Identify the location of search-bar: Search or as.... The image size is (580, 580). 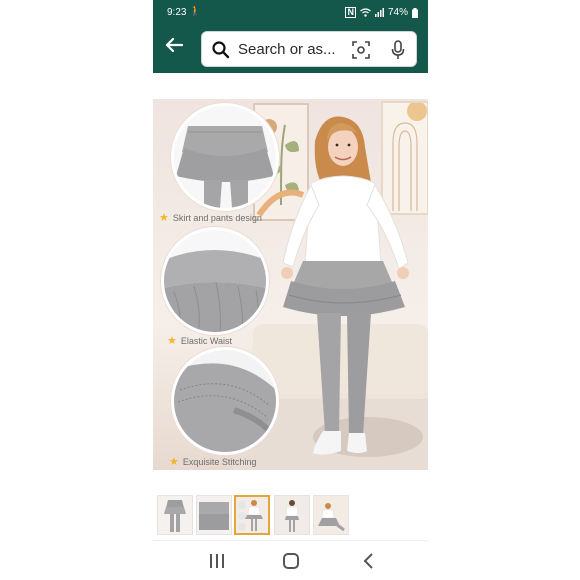
(309, 49).